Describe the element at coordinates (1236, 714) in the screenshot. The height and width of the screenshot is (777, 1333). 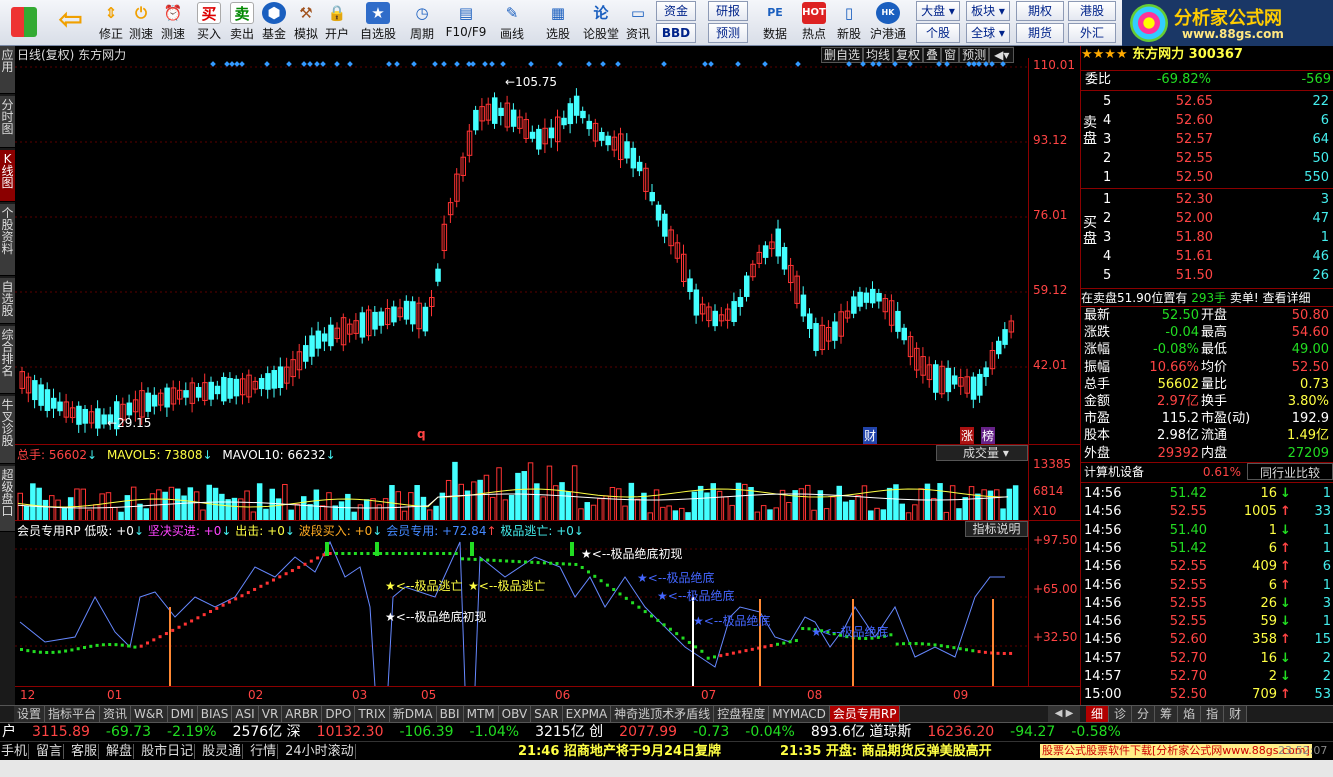
I see `tab-panel: 财` at that location.